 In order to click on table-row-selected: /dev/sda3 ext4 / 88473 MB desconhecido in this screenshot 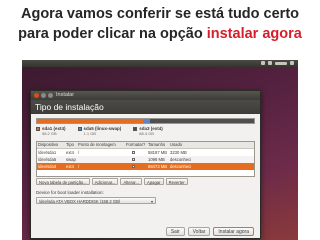, I will do `click(145, 166)`.